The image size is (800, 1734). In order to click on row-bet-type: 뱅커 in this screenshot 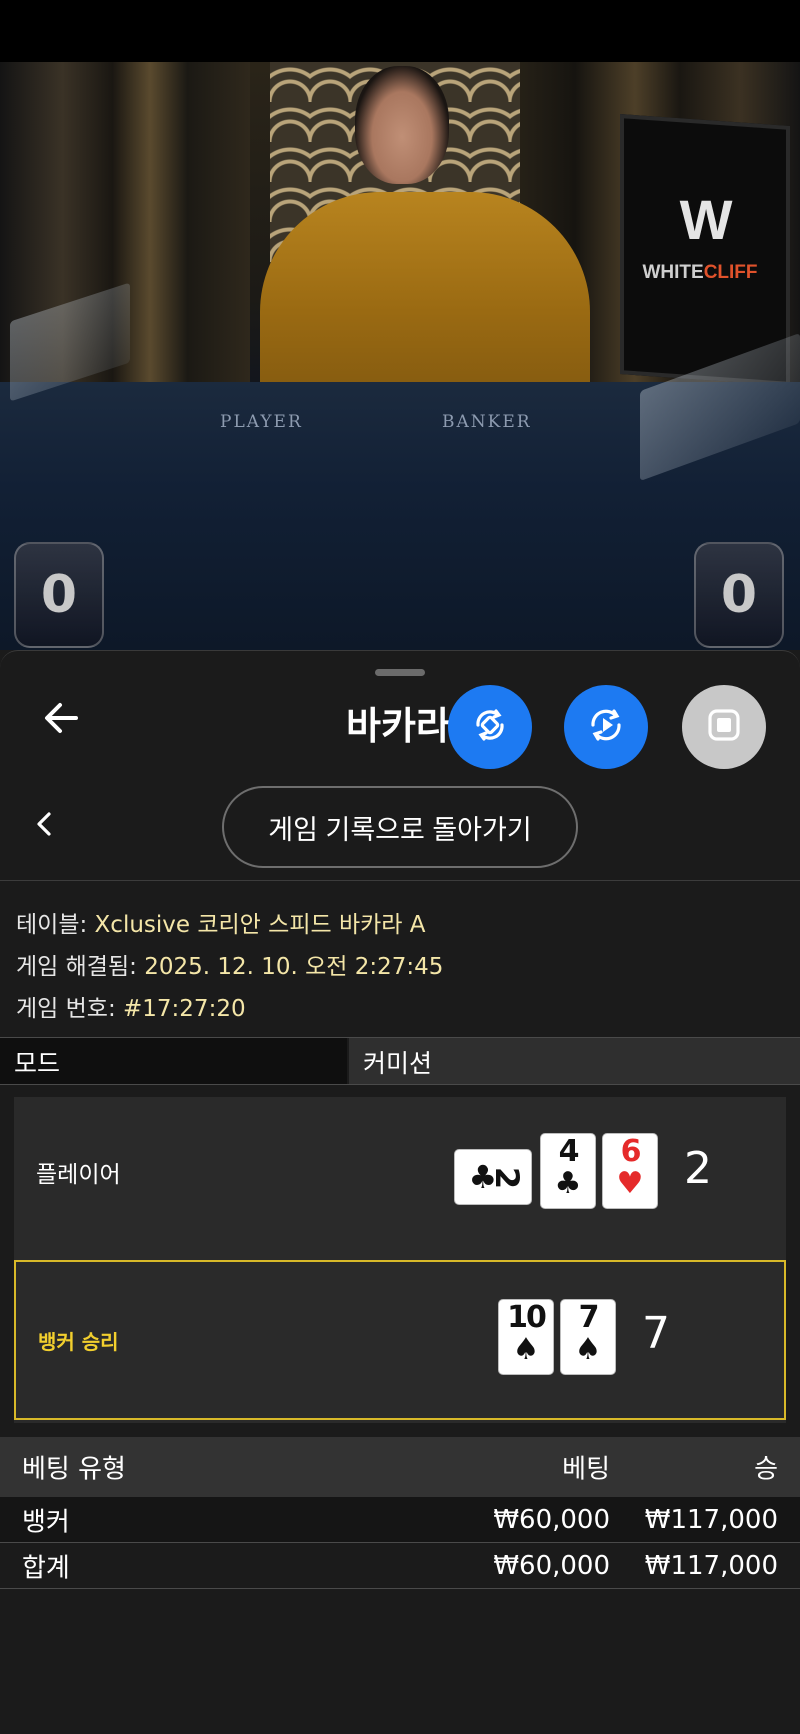, I will do `click(46, 1522)`.